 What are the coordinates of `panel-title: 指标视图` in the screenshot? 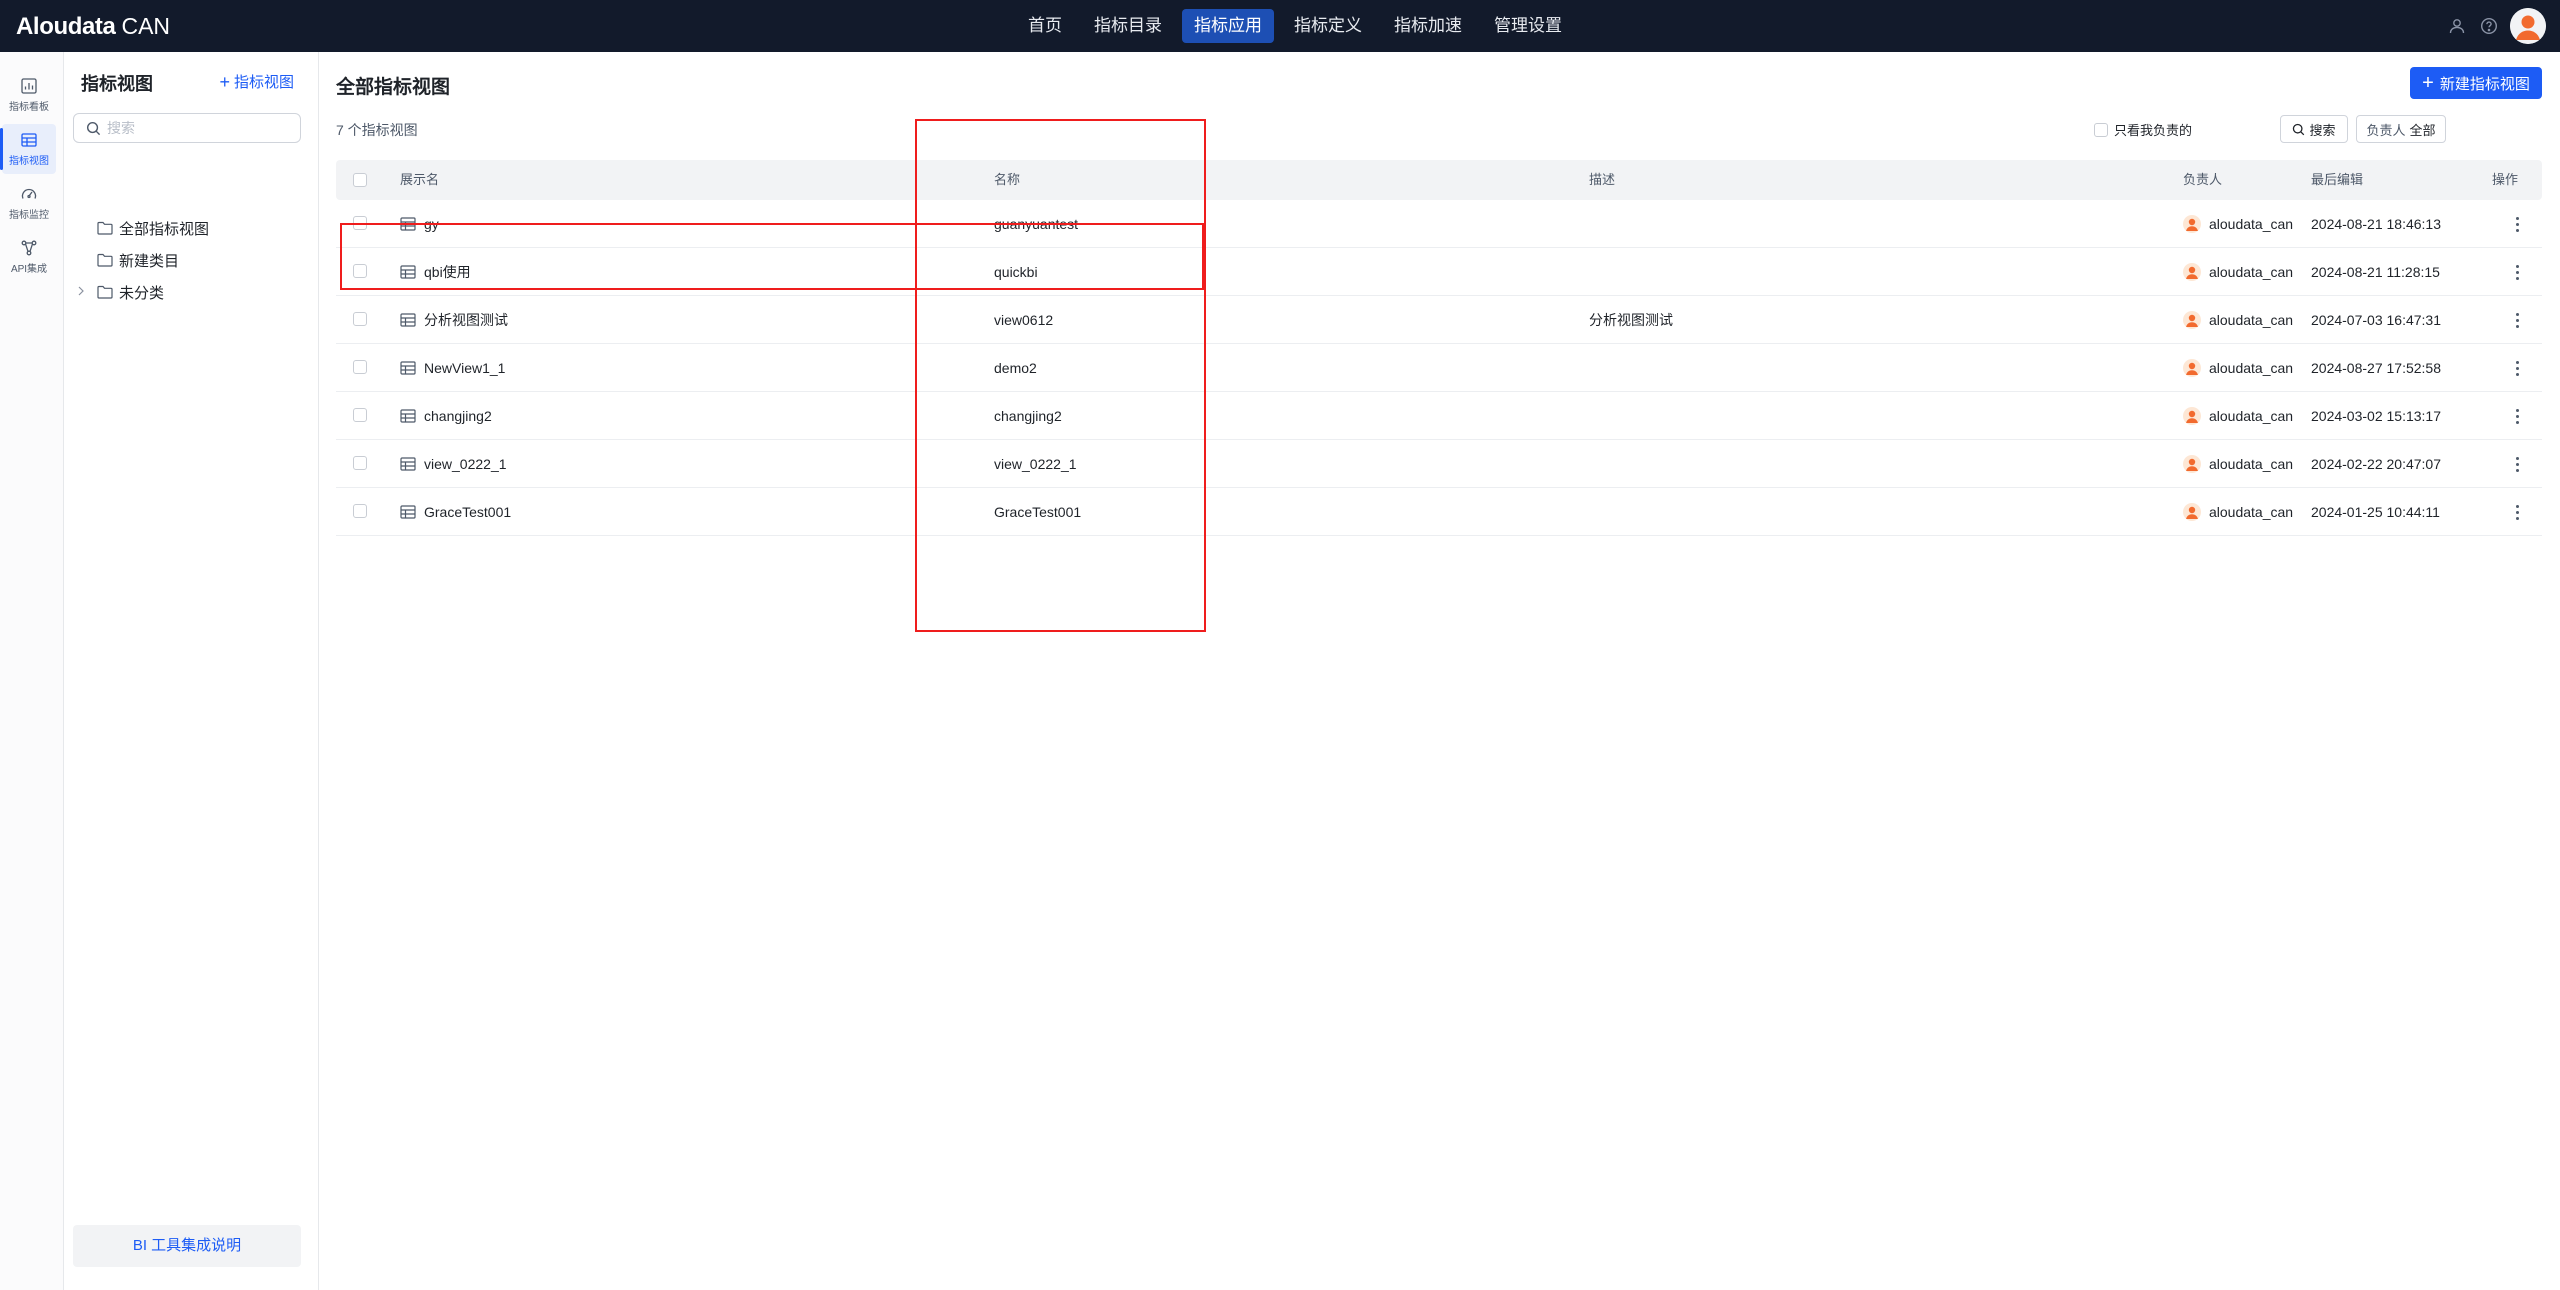 It's located at (117, 84).